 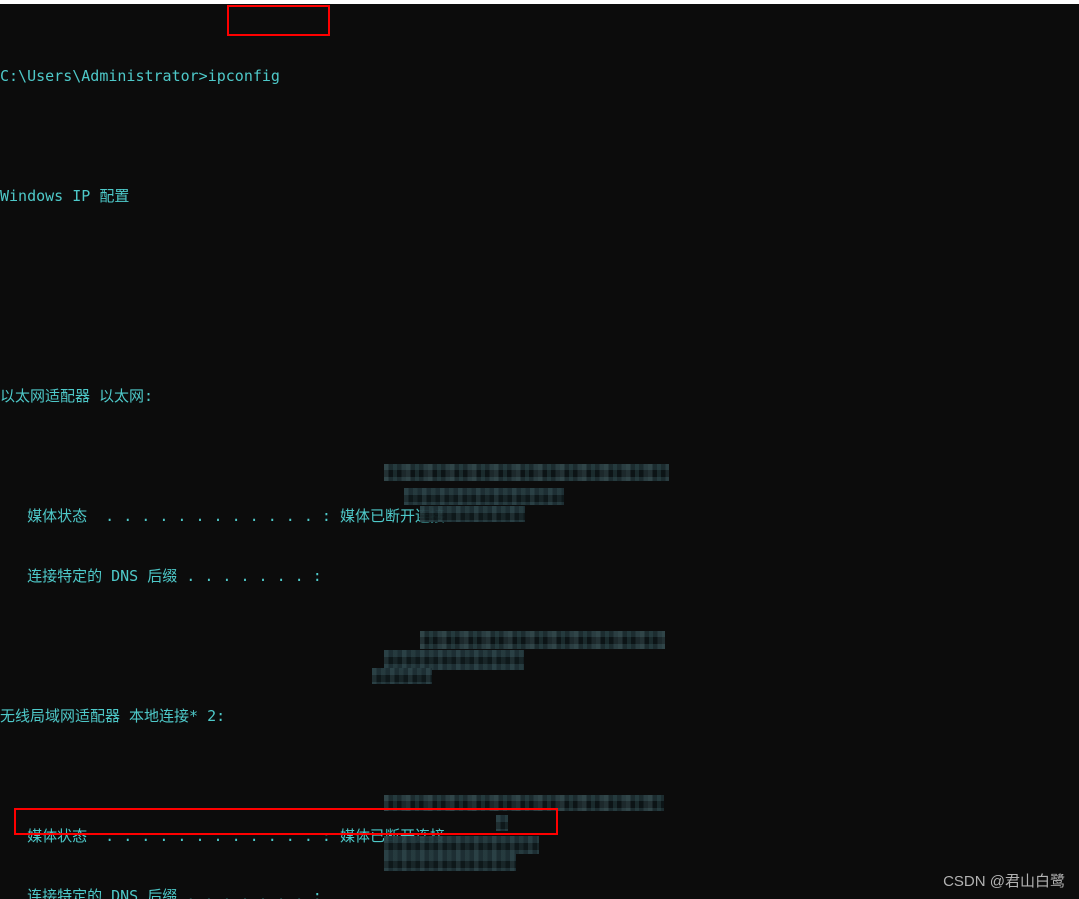 I want to click on ip-config-title: Windows IP 配置, so click(x=65, y=196).